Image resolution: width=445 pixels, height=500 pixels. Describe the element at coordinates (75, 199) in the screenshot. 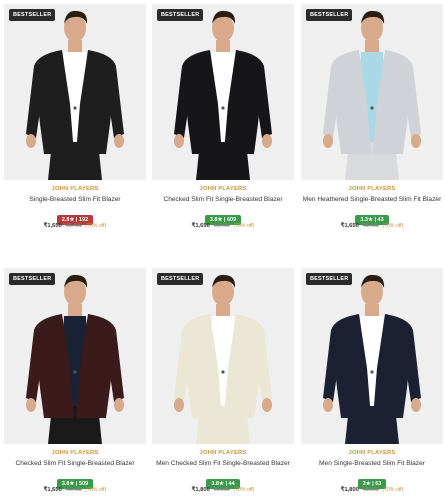

I see `product-name: Single-Breasted Slim Fit Blazer` at that location.